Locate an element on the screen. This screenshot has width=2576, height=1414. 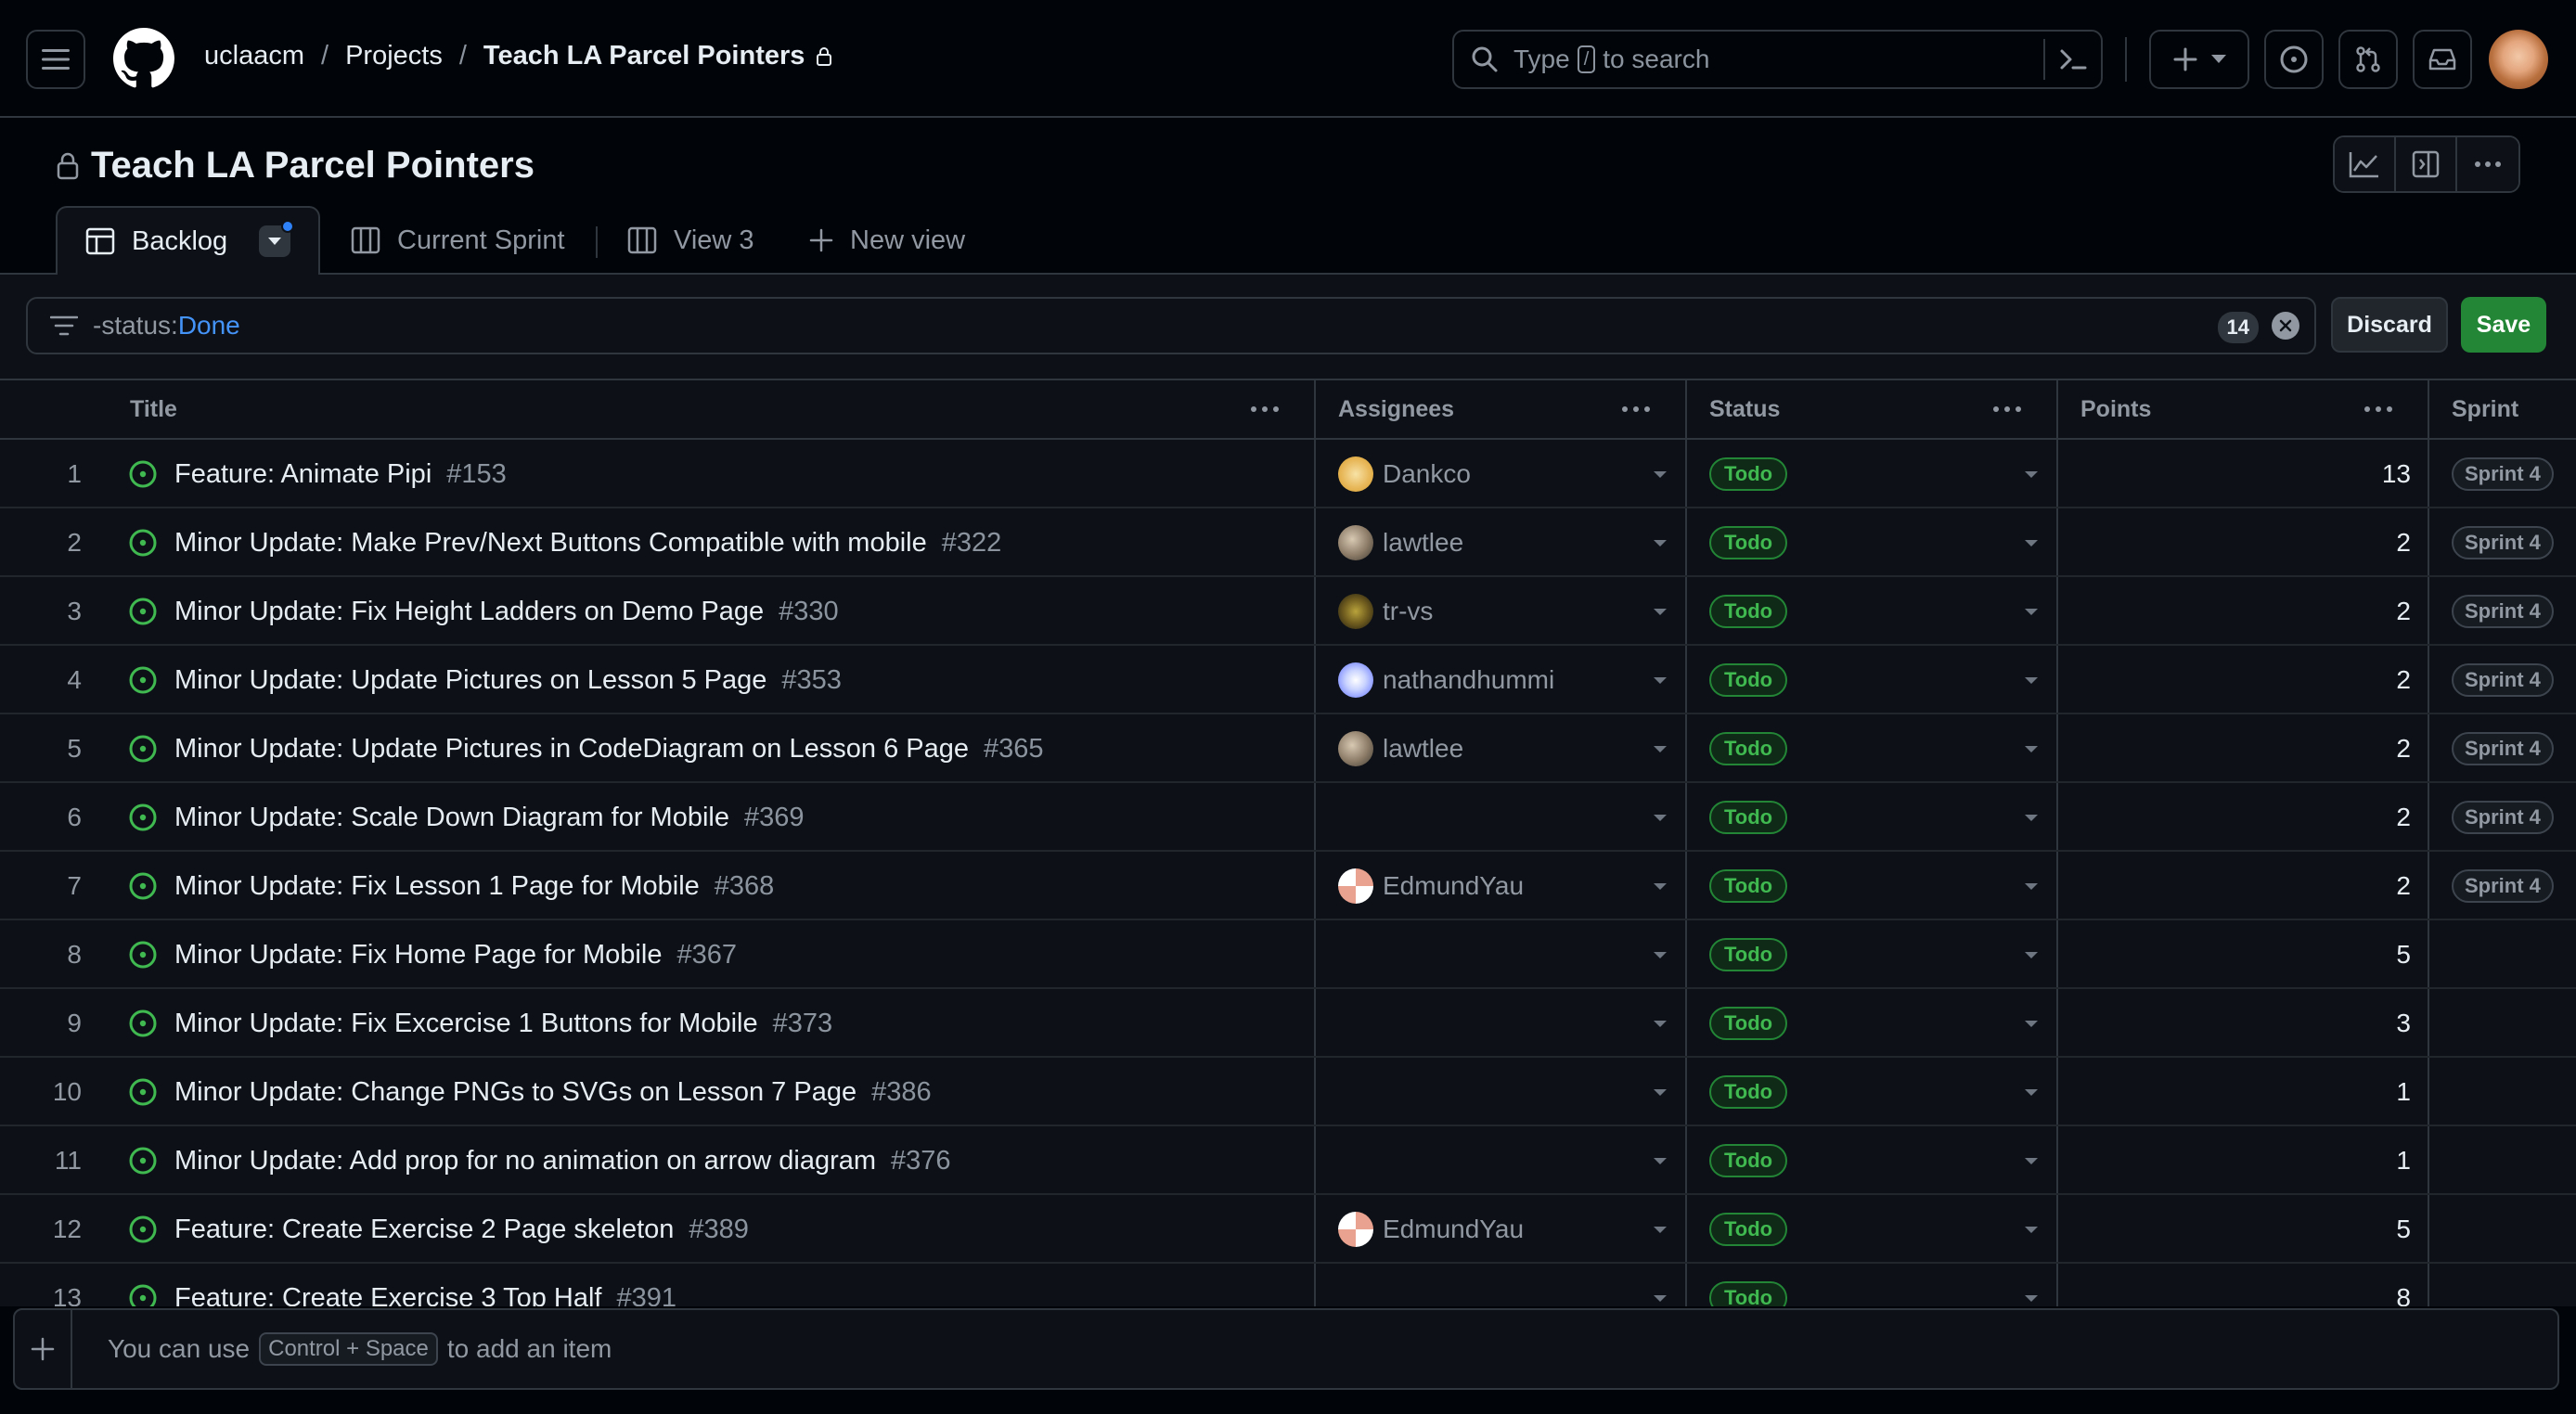
issue-title-link: Minor Update: Fix Home Page for Mobile is located at coordinates (418, 955).